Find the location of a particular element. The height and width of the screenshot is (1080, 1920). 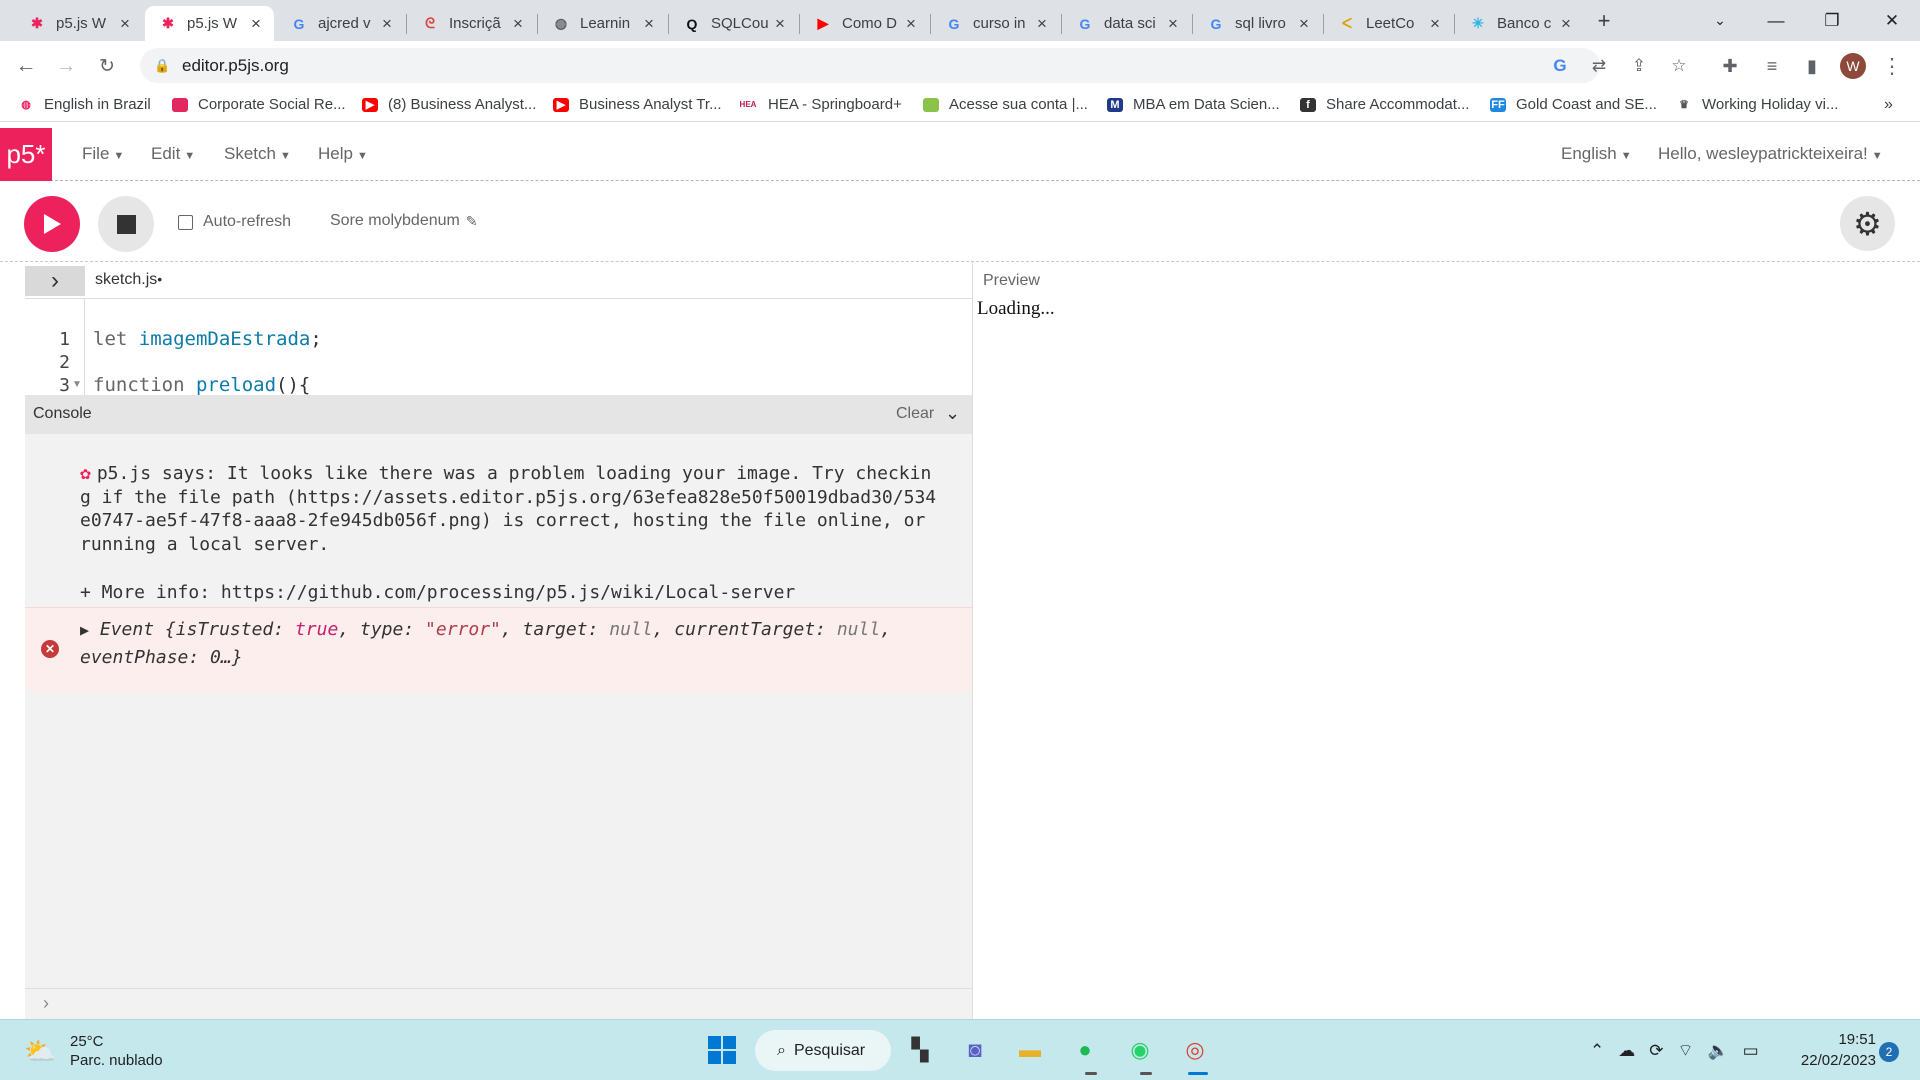

user-menu: Hello, wesleypatrickteixeira! ▼ is located at coordinates (1770, 154).